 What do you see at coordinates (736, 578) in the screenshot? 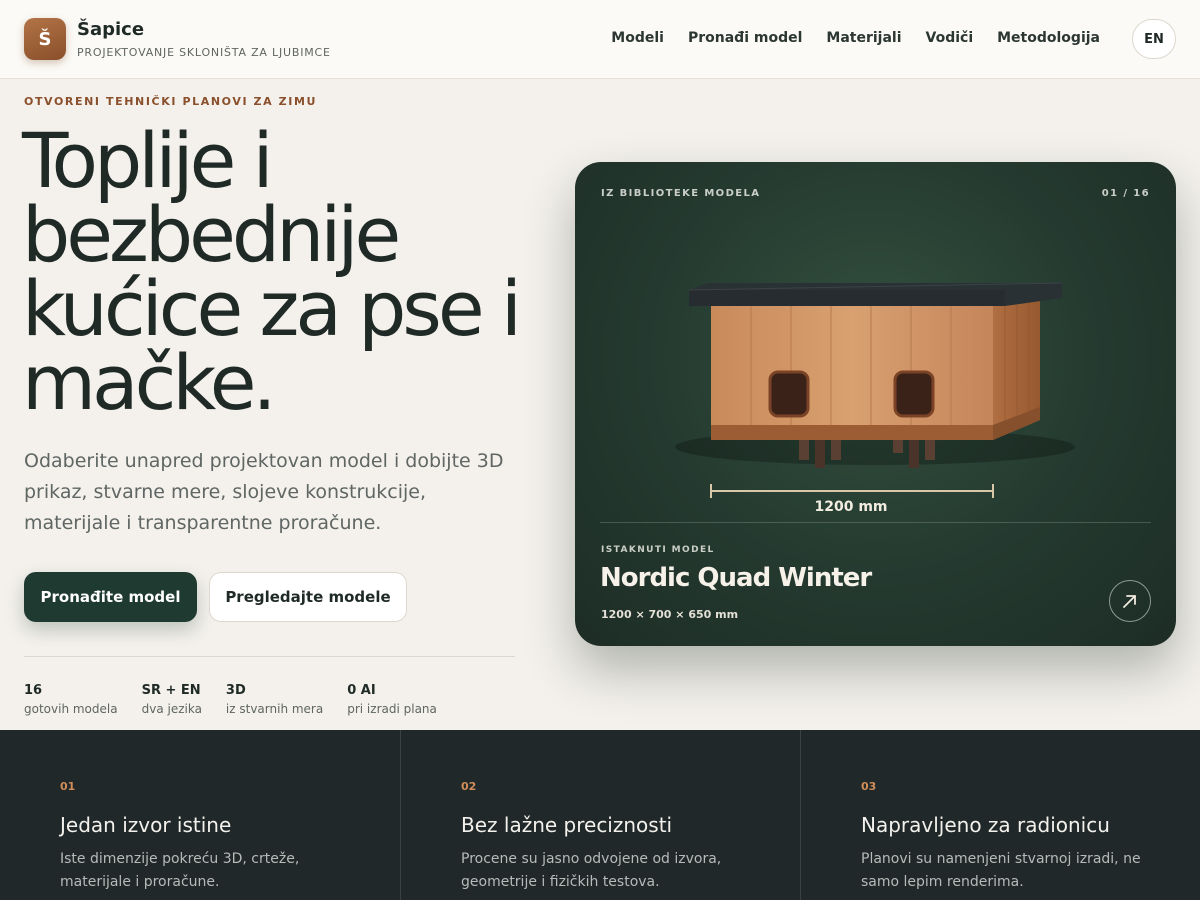
I see `featured-model-title: Nordic Quad Winter` at bounding box center [736, 578].